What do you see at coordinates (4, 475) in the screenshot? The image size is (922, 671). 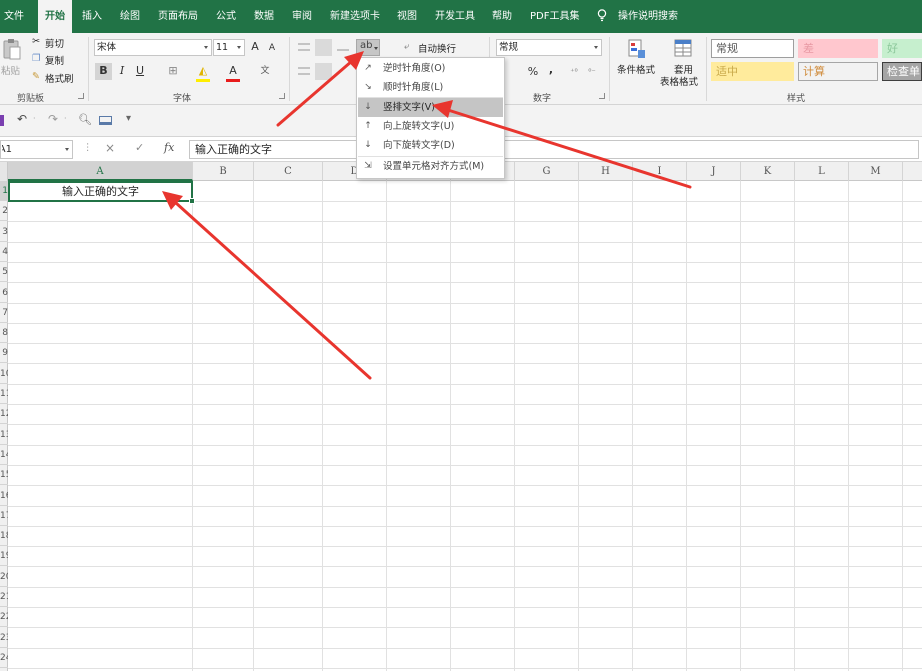 I see `row-header-15: 15` at bounding box center [4, 475].